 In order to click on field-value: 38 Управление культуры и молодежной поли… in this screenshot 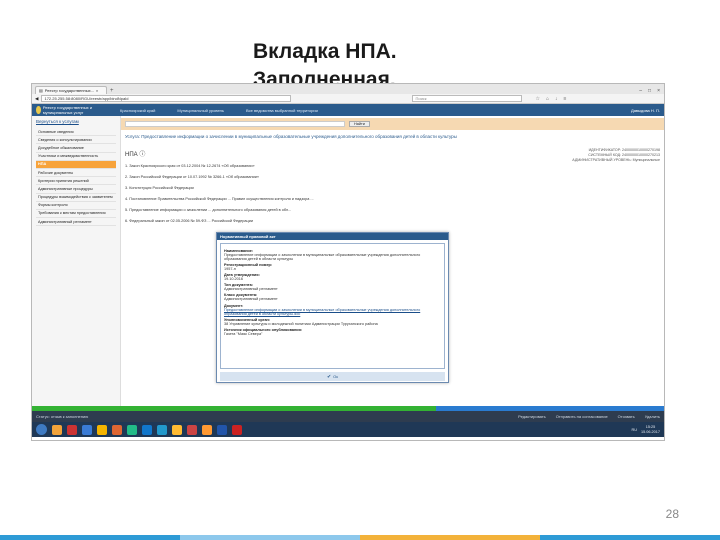, I will do `click(301, 324)`.